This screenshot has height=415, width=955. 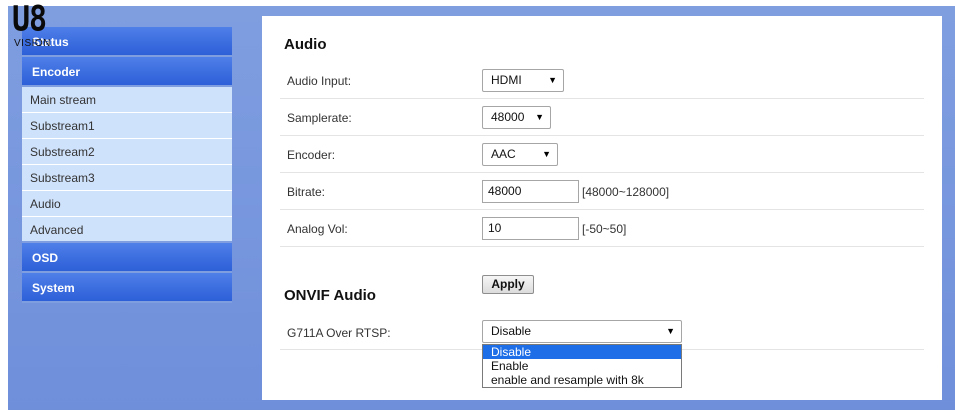 I want to click on encoder-row: Encoder: AAC ▼, so click(x=602, y=154).